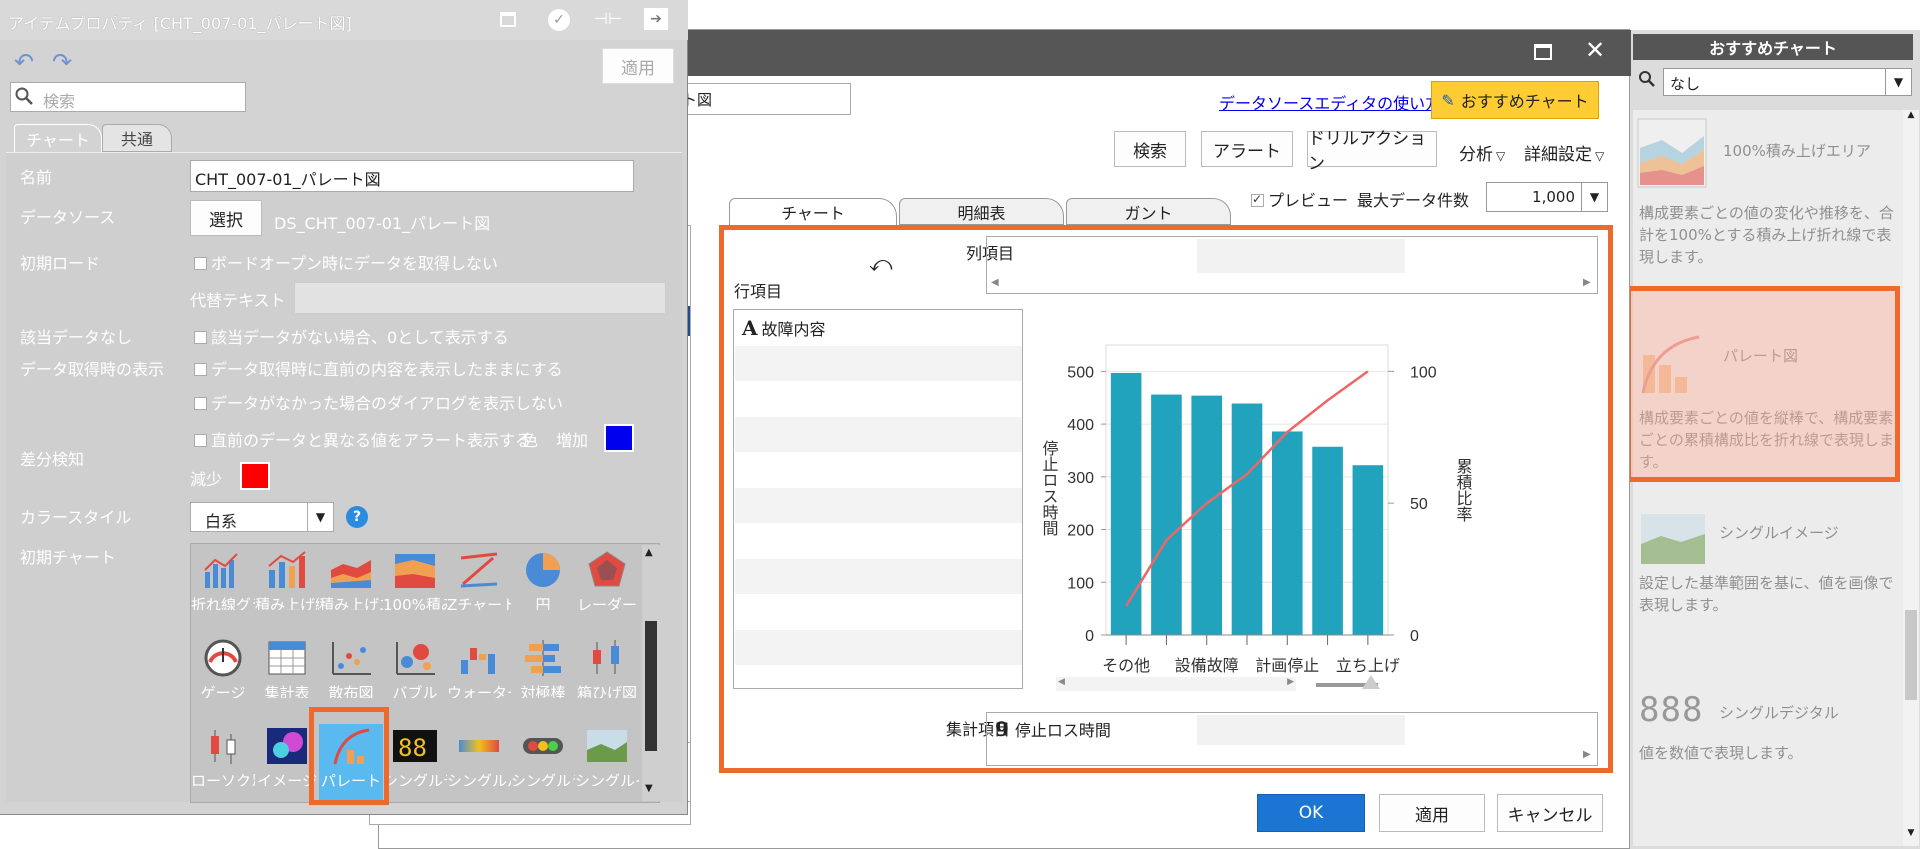  Describe the element at coordinates (479, 667) in the screenshot. I see `chart-type-option: ウォーターフォール` at that location.